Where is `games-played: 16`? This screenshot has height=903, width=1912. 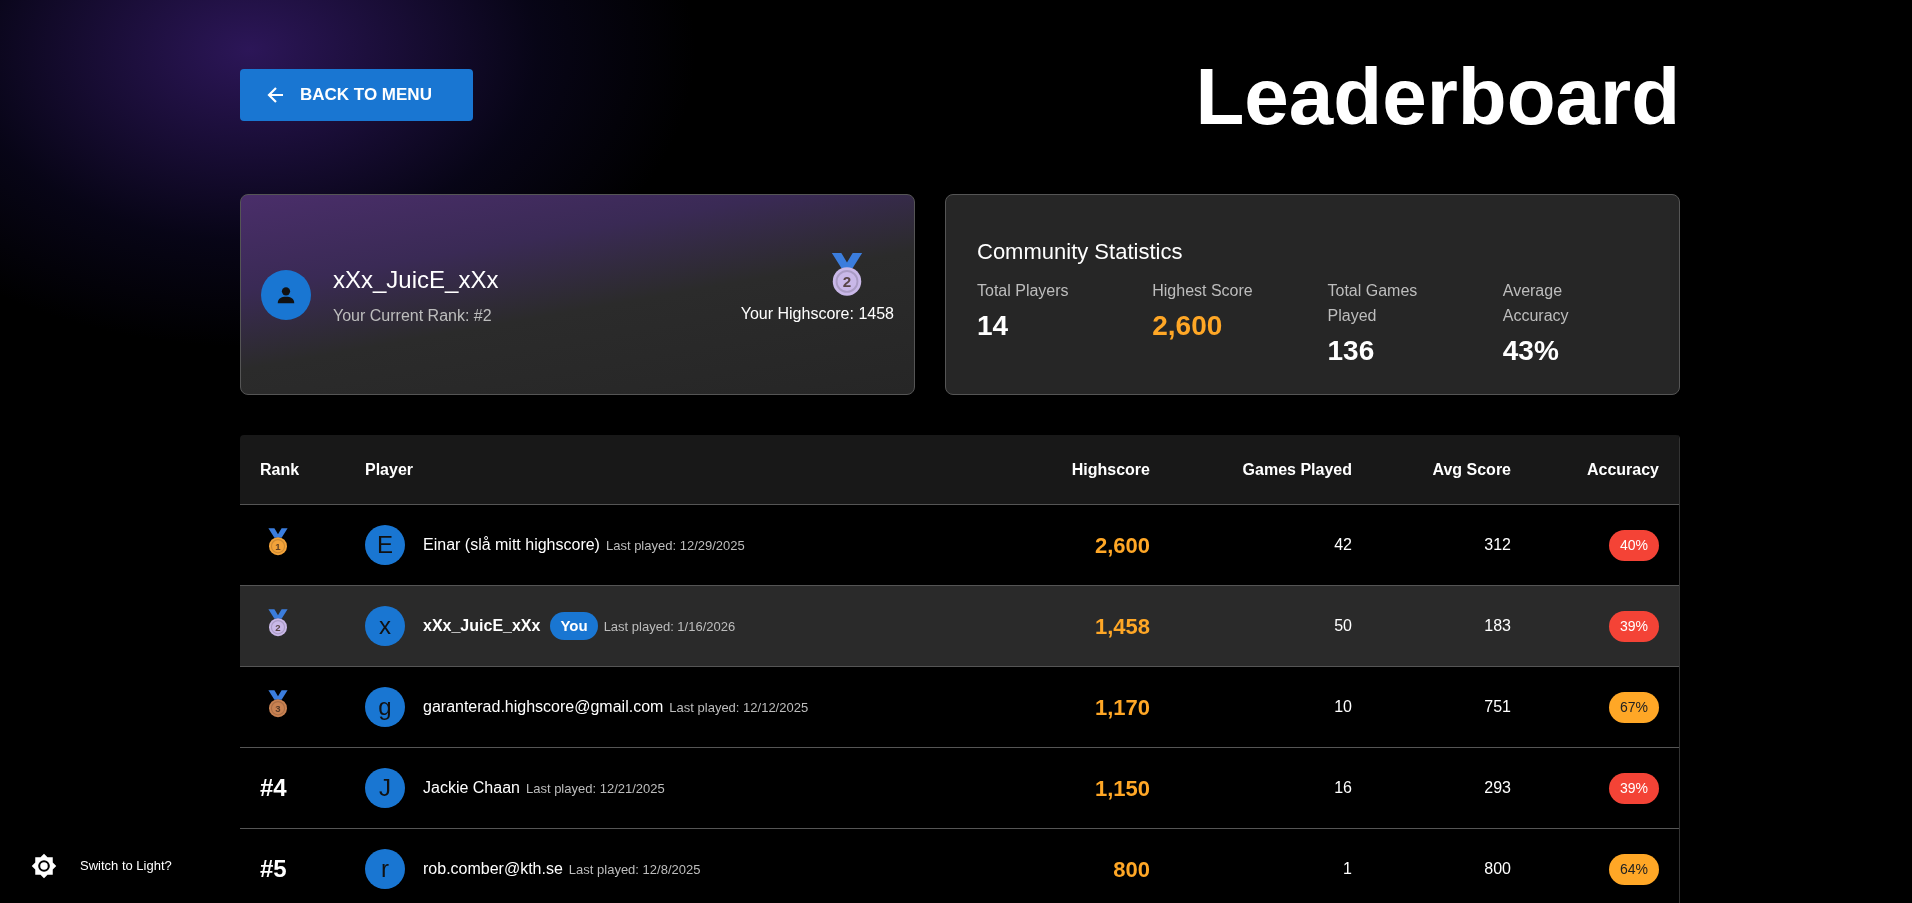
games-played: 16 is located at coordinates (1343, 787).